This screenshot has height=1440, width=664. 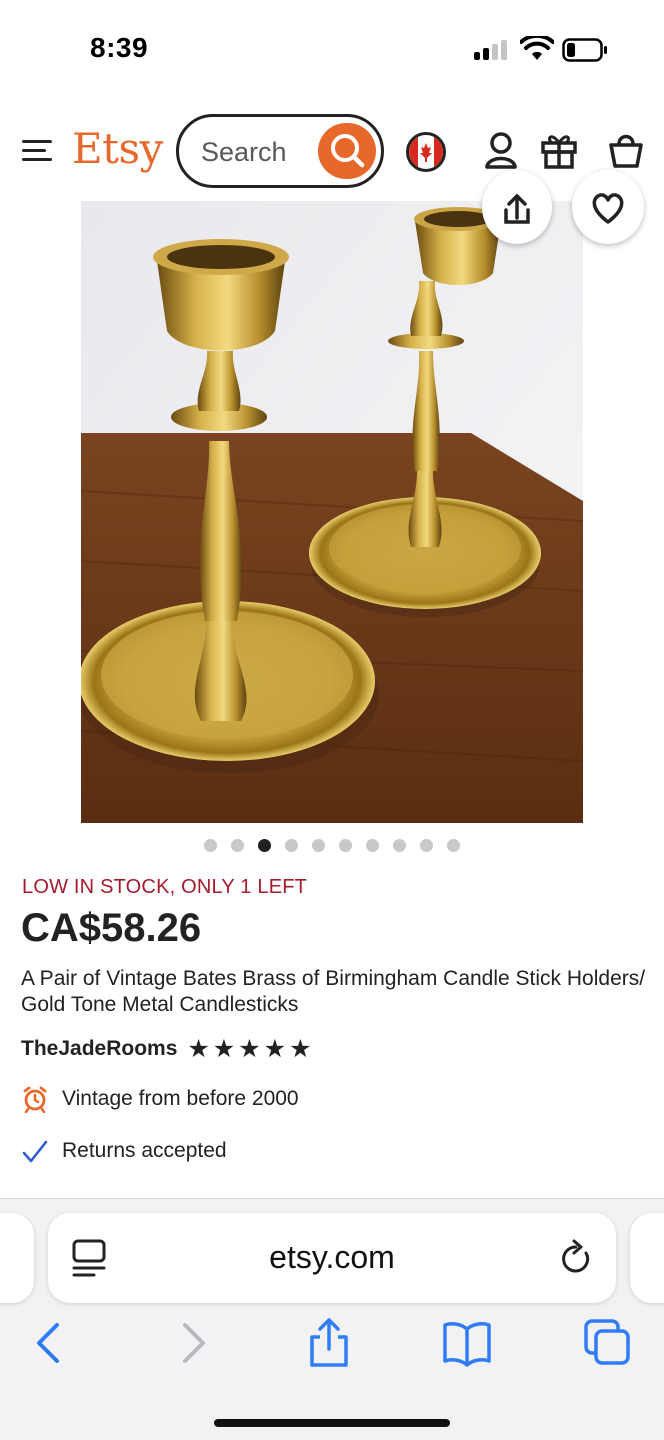 I want to click on back-icon, so click(x=51, y=1343).